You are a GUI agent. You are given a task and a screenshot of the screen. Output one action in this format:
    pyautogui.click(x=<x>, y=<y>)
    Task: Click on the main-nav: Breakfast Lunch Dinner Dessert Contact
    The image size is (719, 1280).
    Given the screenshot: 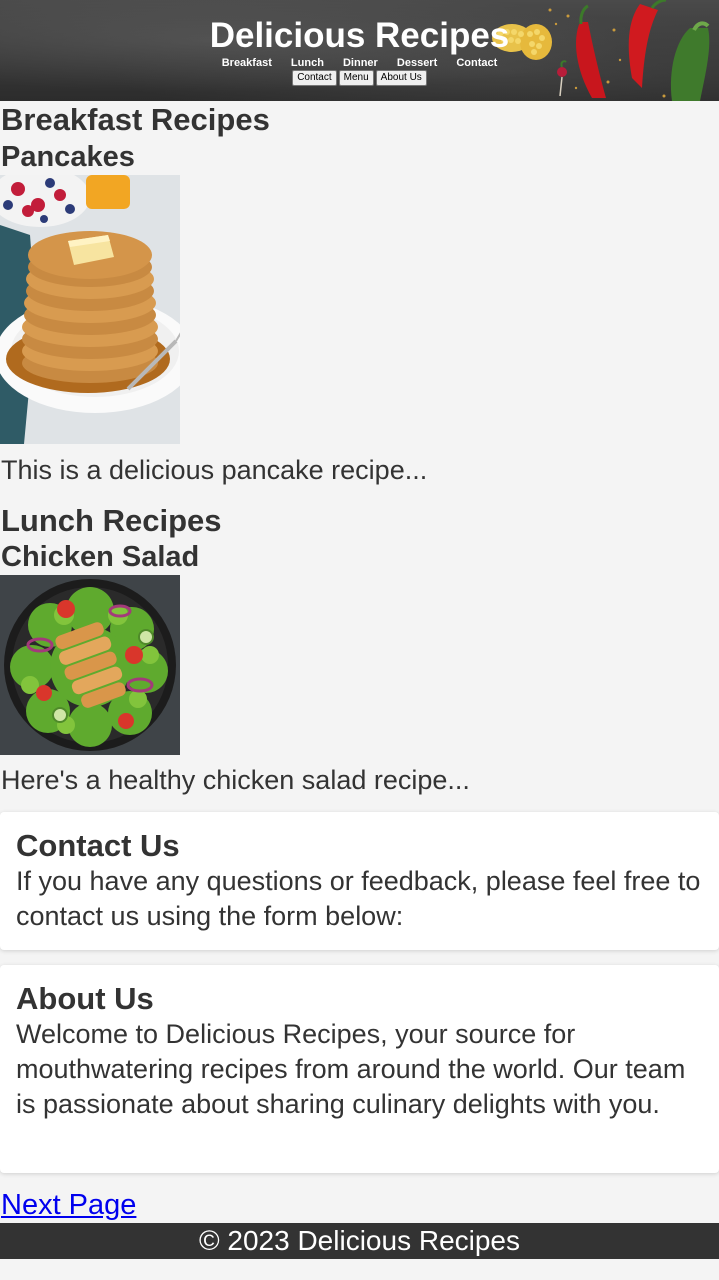 What is the action you would take?
    pyautogui.click(x=359, y=63)
    